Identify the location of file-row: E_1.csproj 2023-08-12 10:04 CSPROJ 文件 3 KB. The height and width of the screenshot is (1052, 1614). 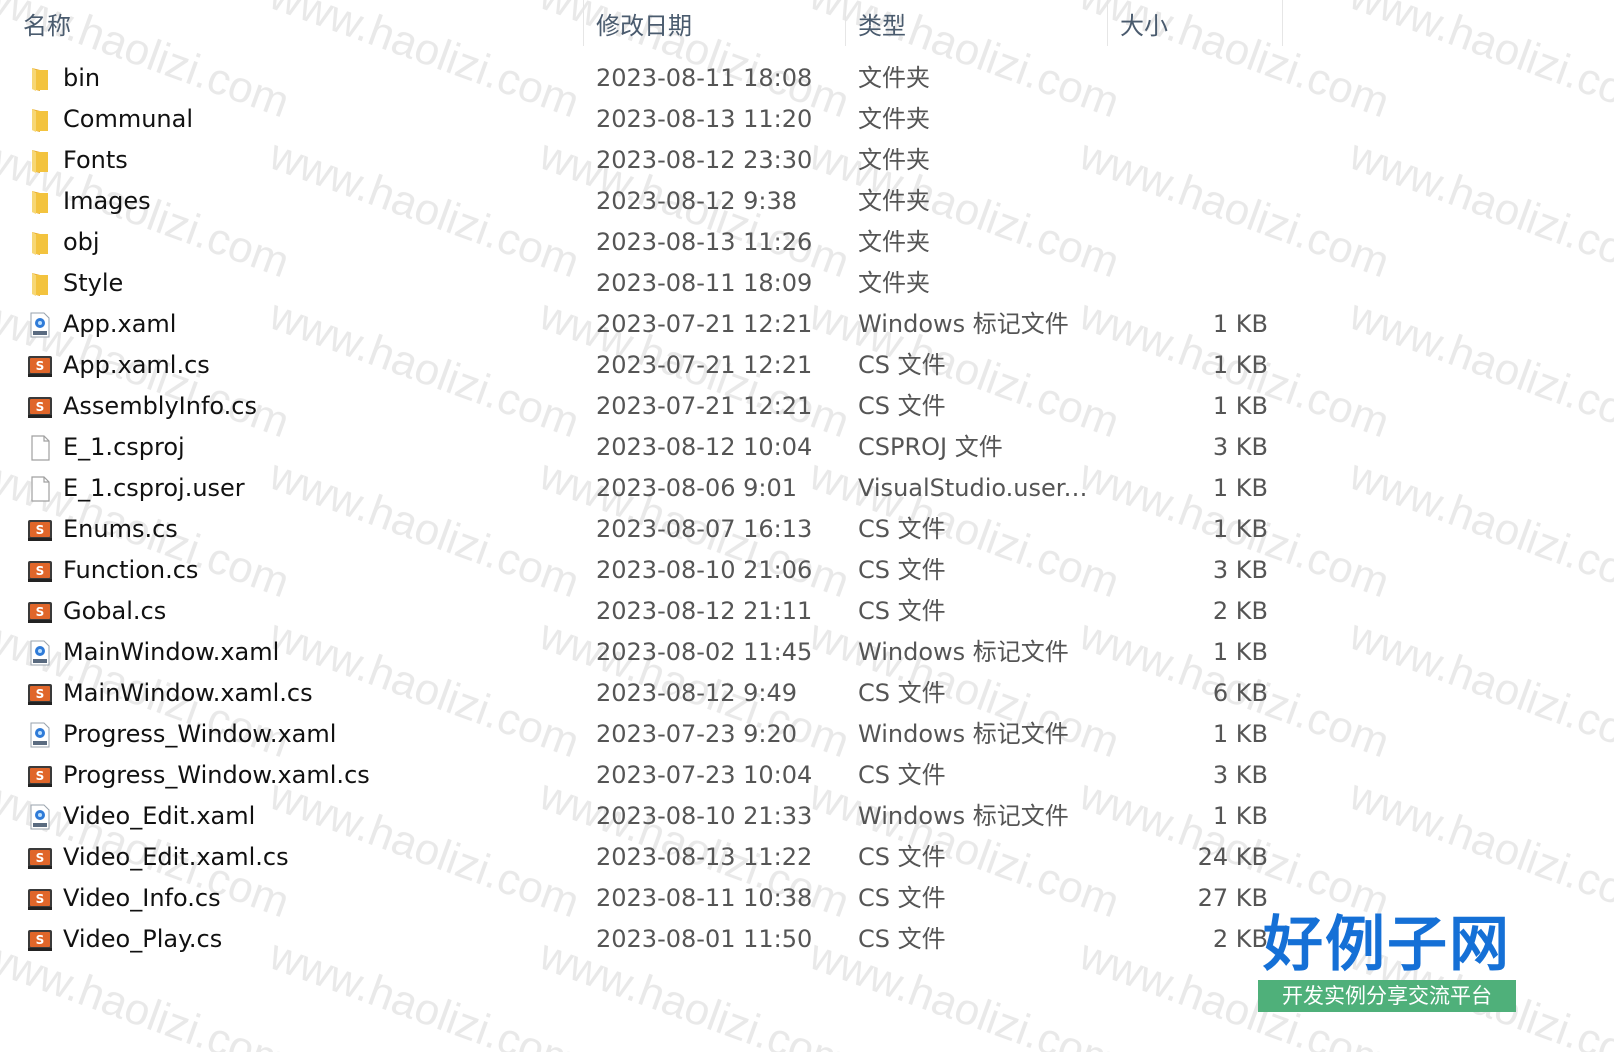
(807, 447).